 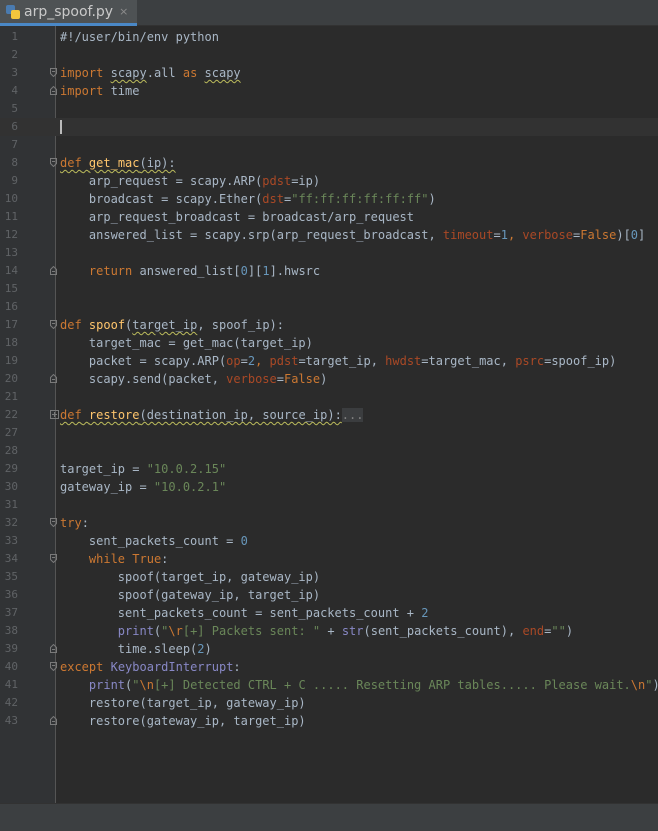 What do you see at coordinates (547, 235) in the screenshot?
I see `code-token: verbose` at bounding box center [547, 235].